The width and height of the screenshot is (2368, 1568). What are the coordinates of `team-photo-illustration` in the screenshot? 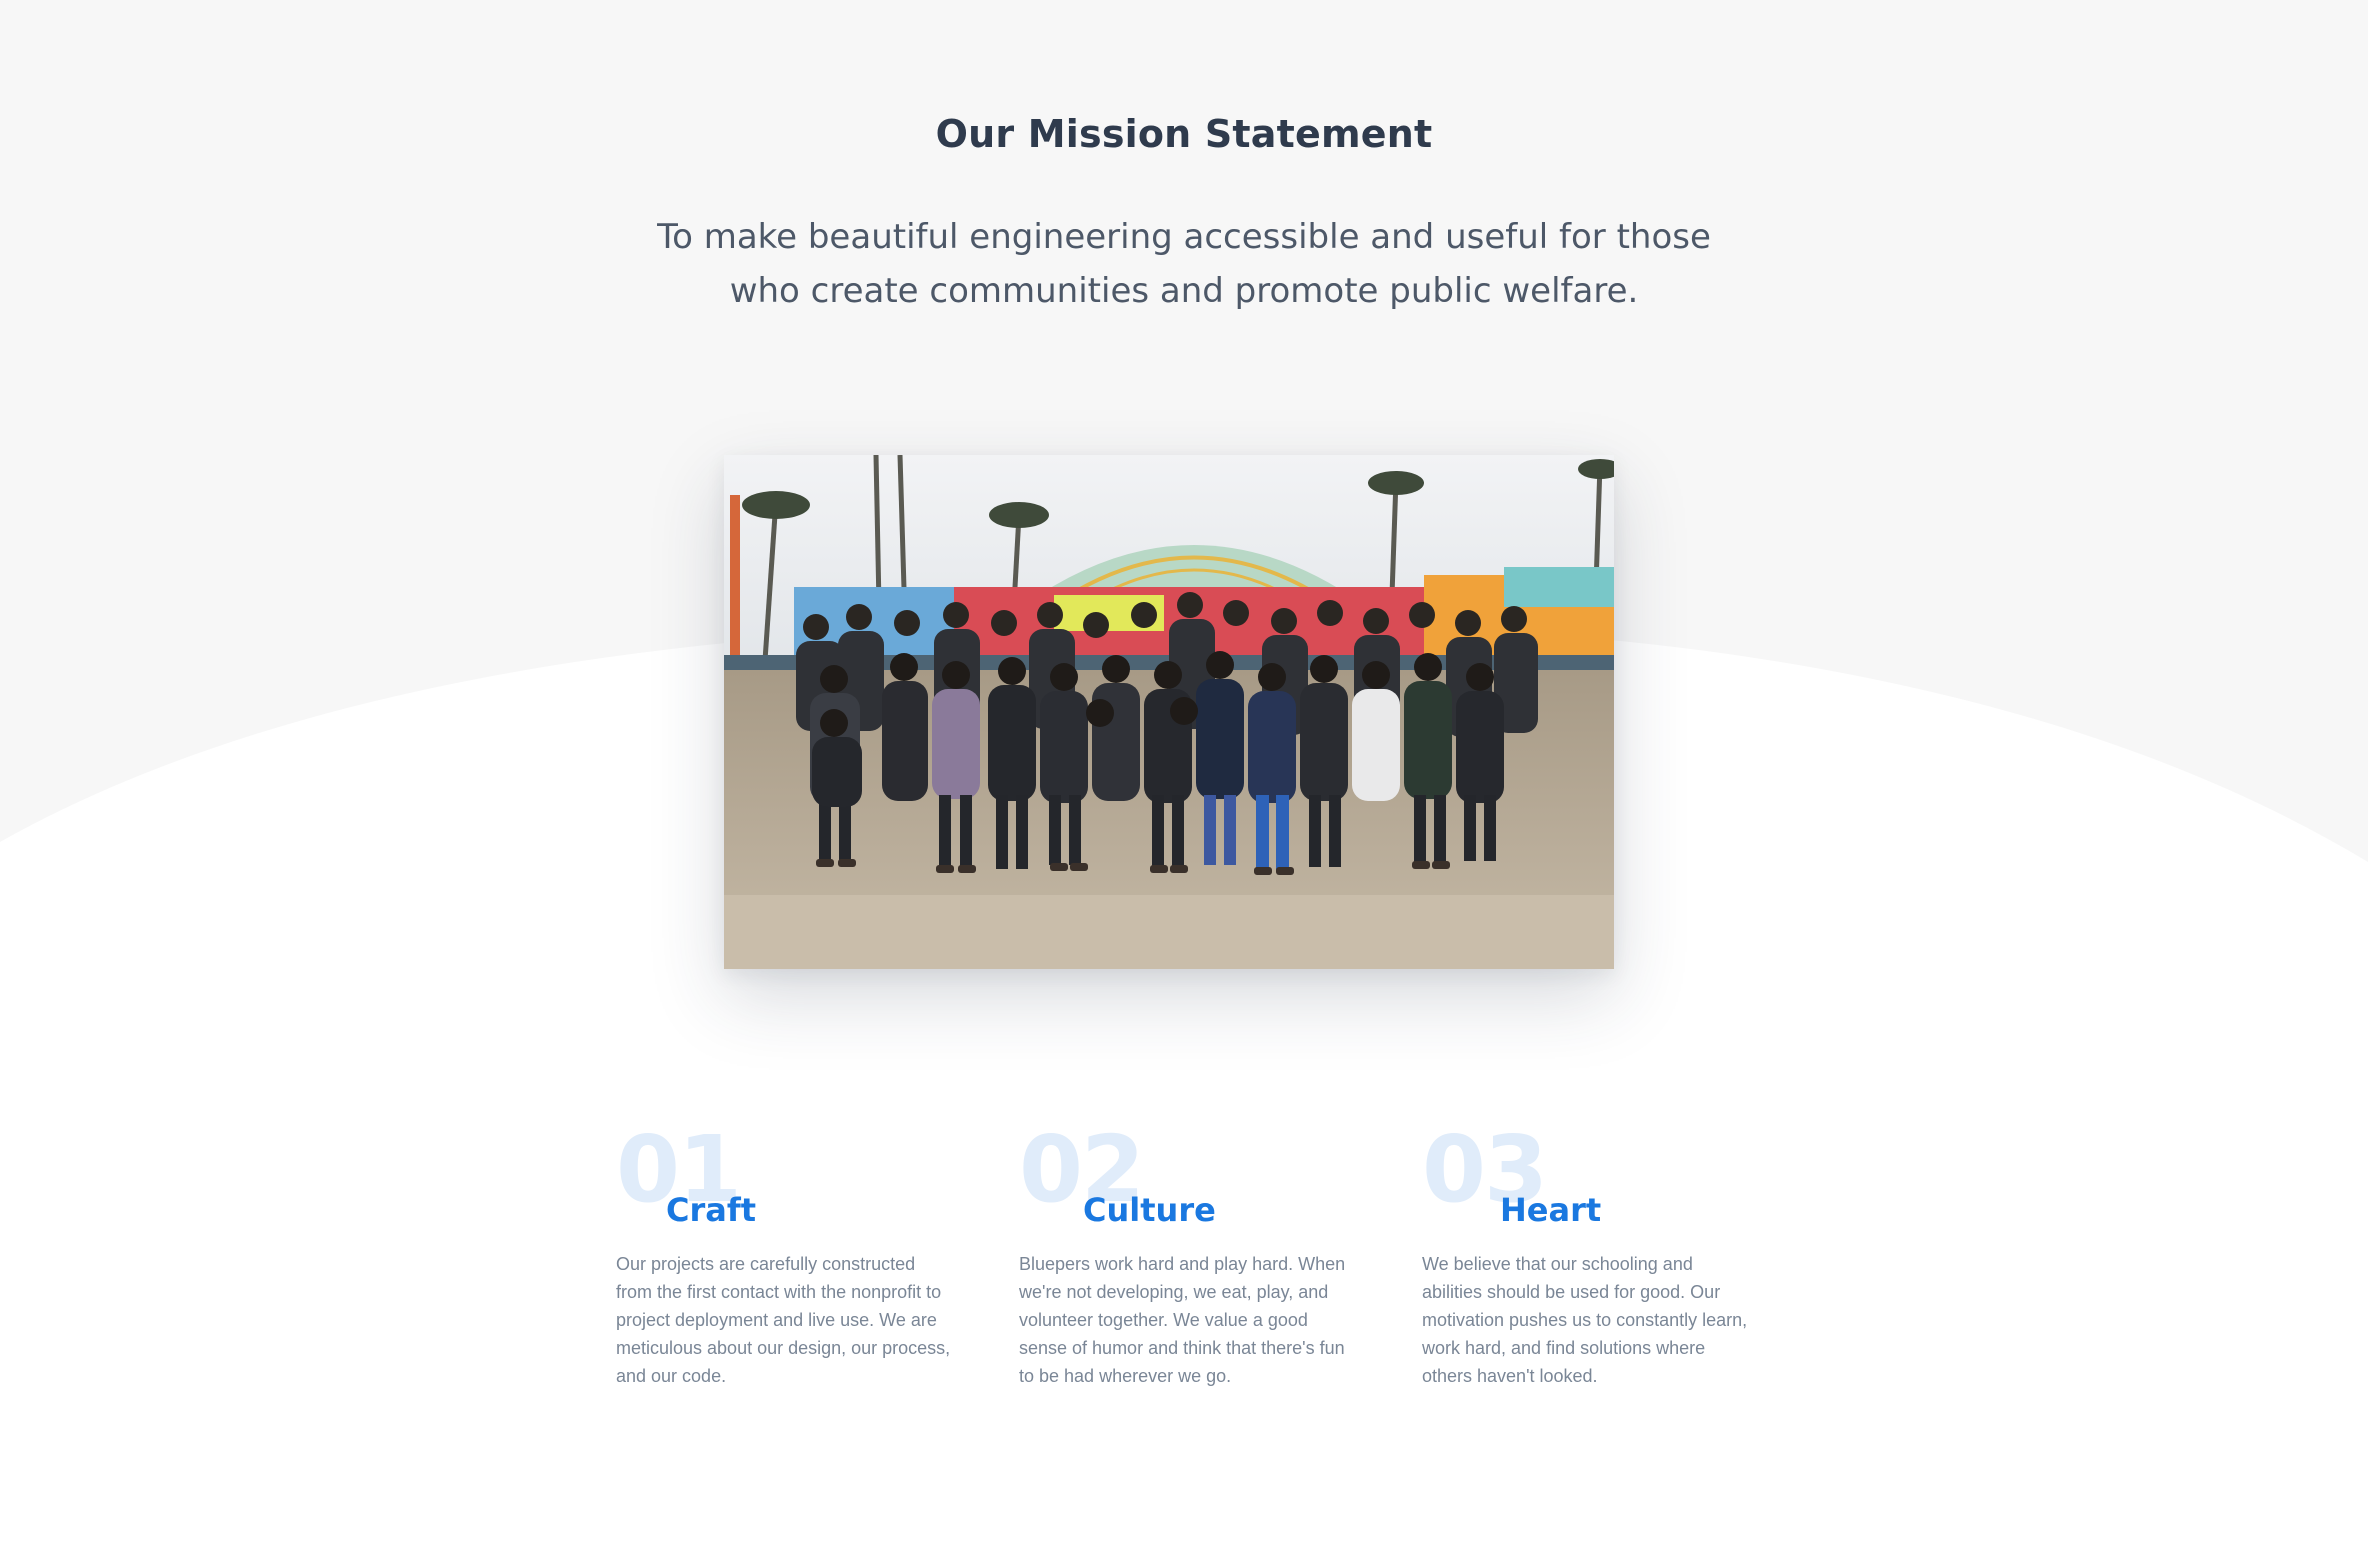 It's located at (1169, 712).